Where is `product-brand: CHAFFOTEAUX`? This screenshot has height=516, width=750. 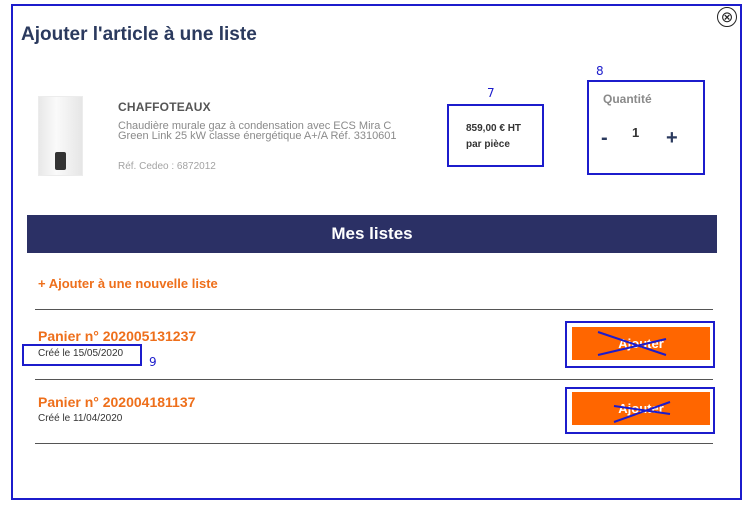
product-brand: CHAFFOTEAUX is located at coordinates (164, 107).